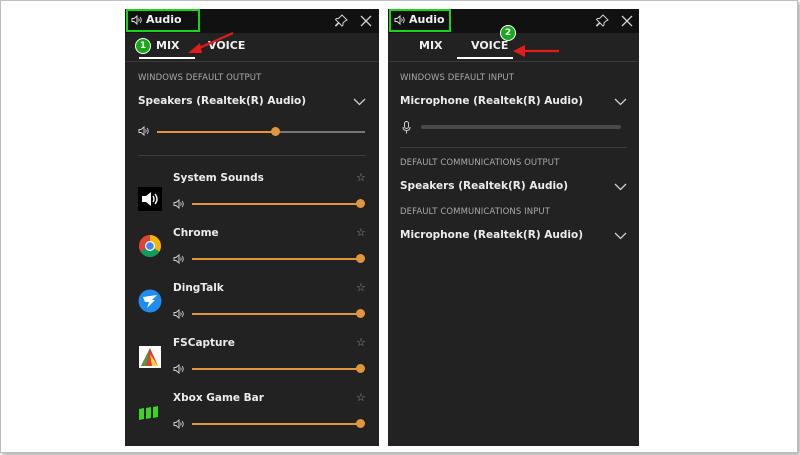 This screenshot has width=800, height=455. Describe the element at coordinates (143, 46) in the screenshot. I see `annotation-badge-1: 1` at that location.